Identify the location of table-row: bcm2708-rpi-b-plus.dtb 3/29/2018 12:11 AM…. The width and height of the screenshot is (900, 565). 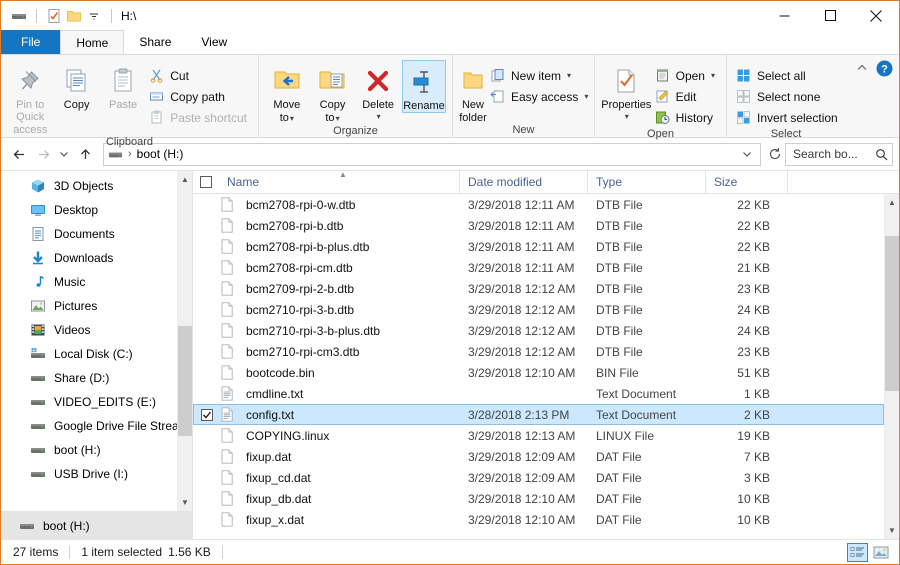
(538, 246).